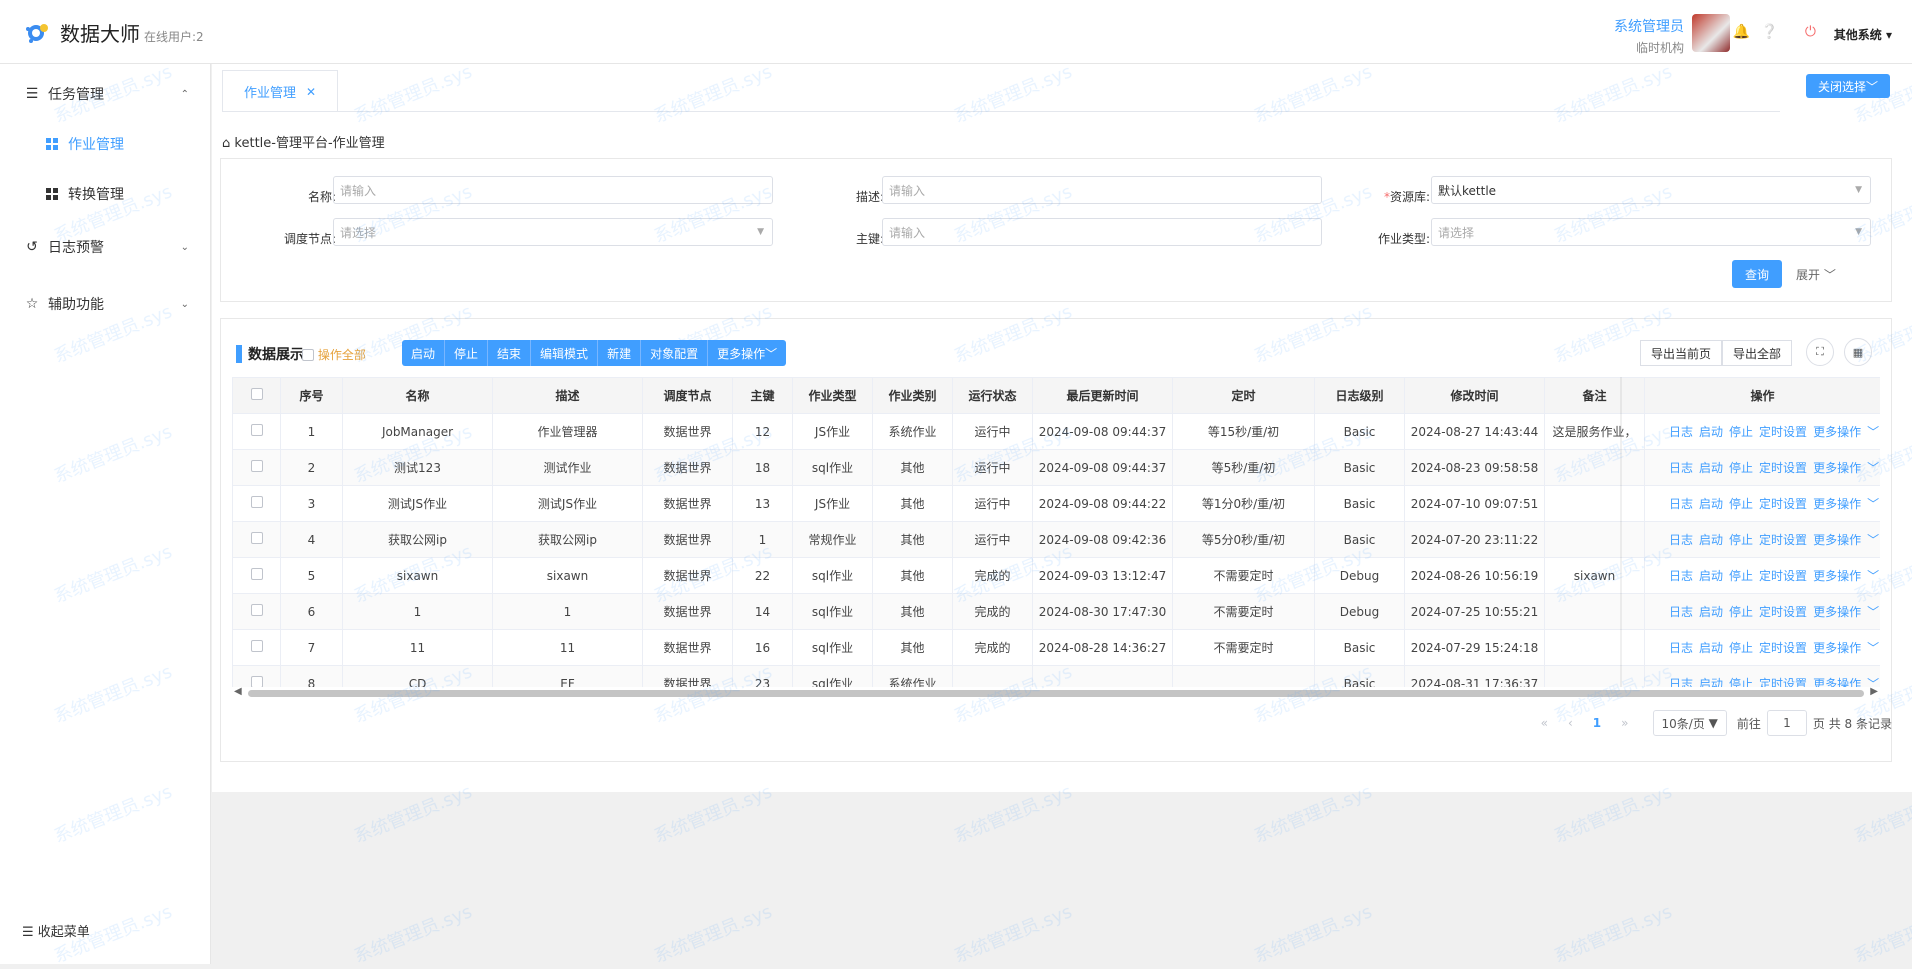 The image size is (1912, 969). I want to click on home-icon: ⌂, so click(226, 143).